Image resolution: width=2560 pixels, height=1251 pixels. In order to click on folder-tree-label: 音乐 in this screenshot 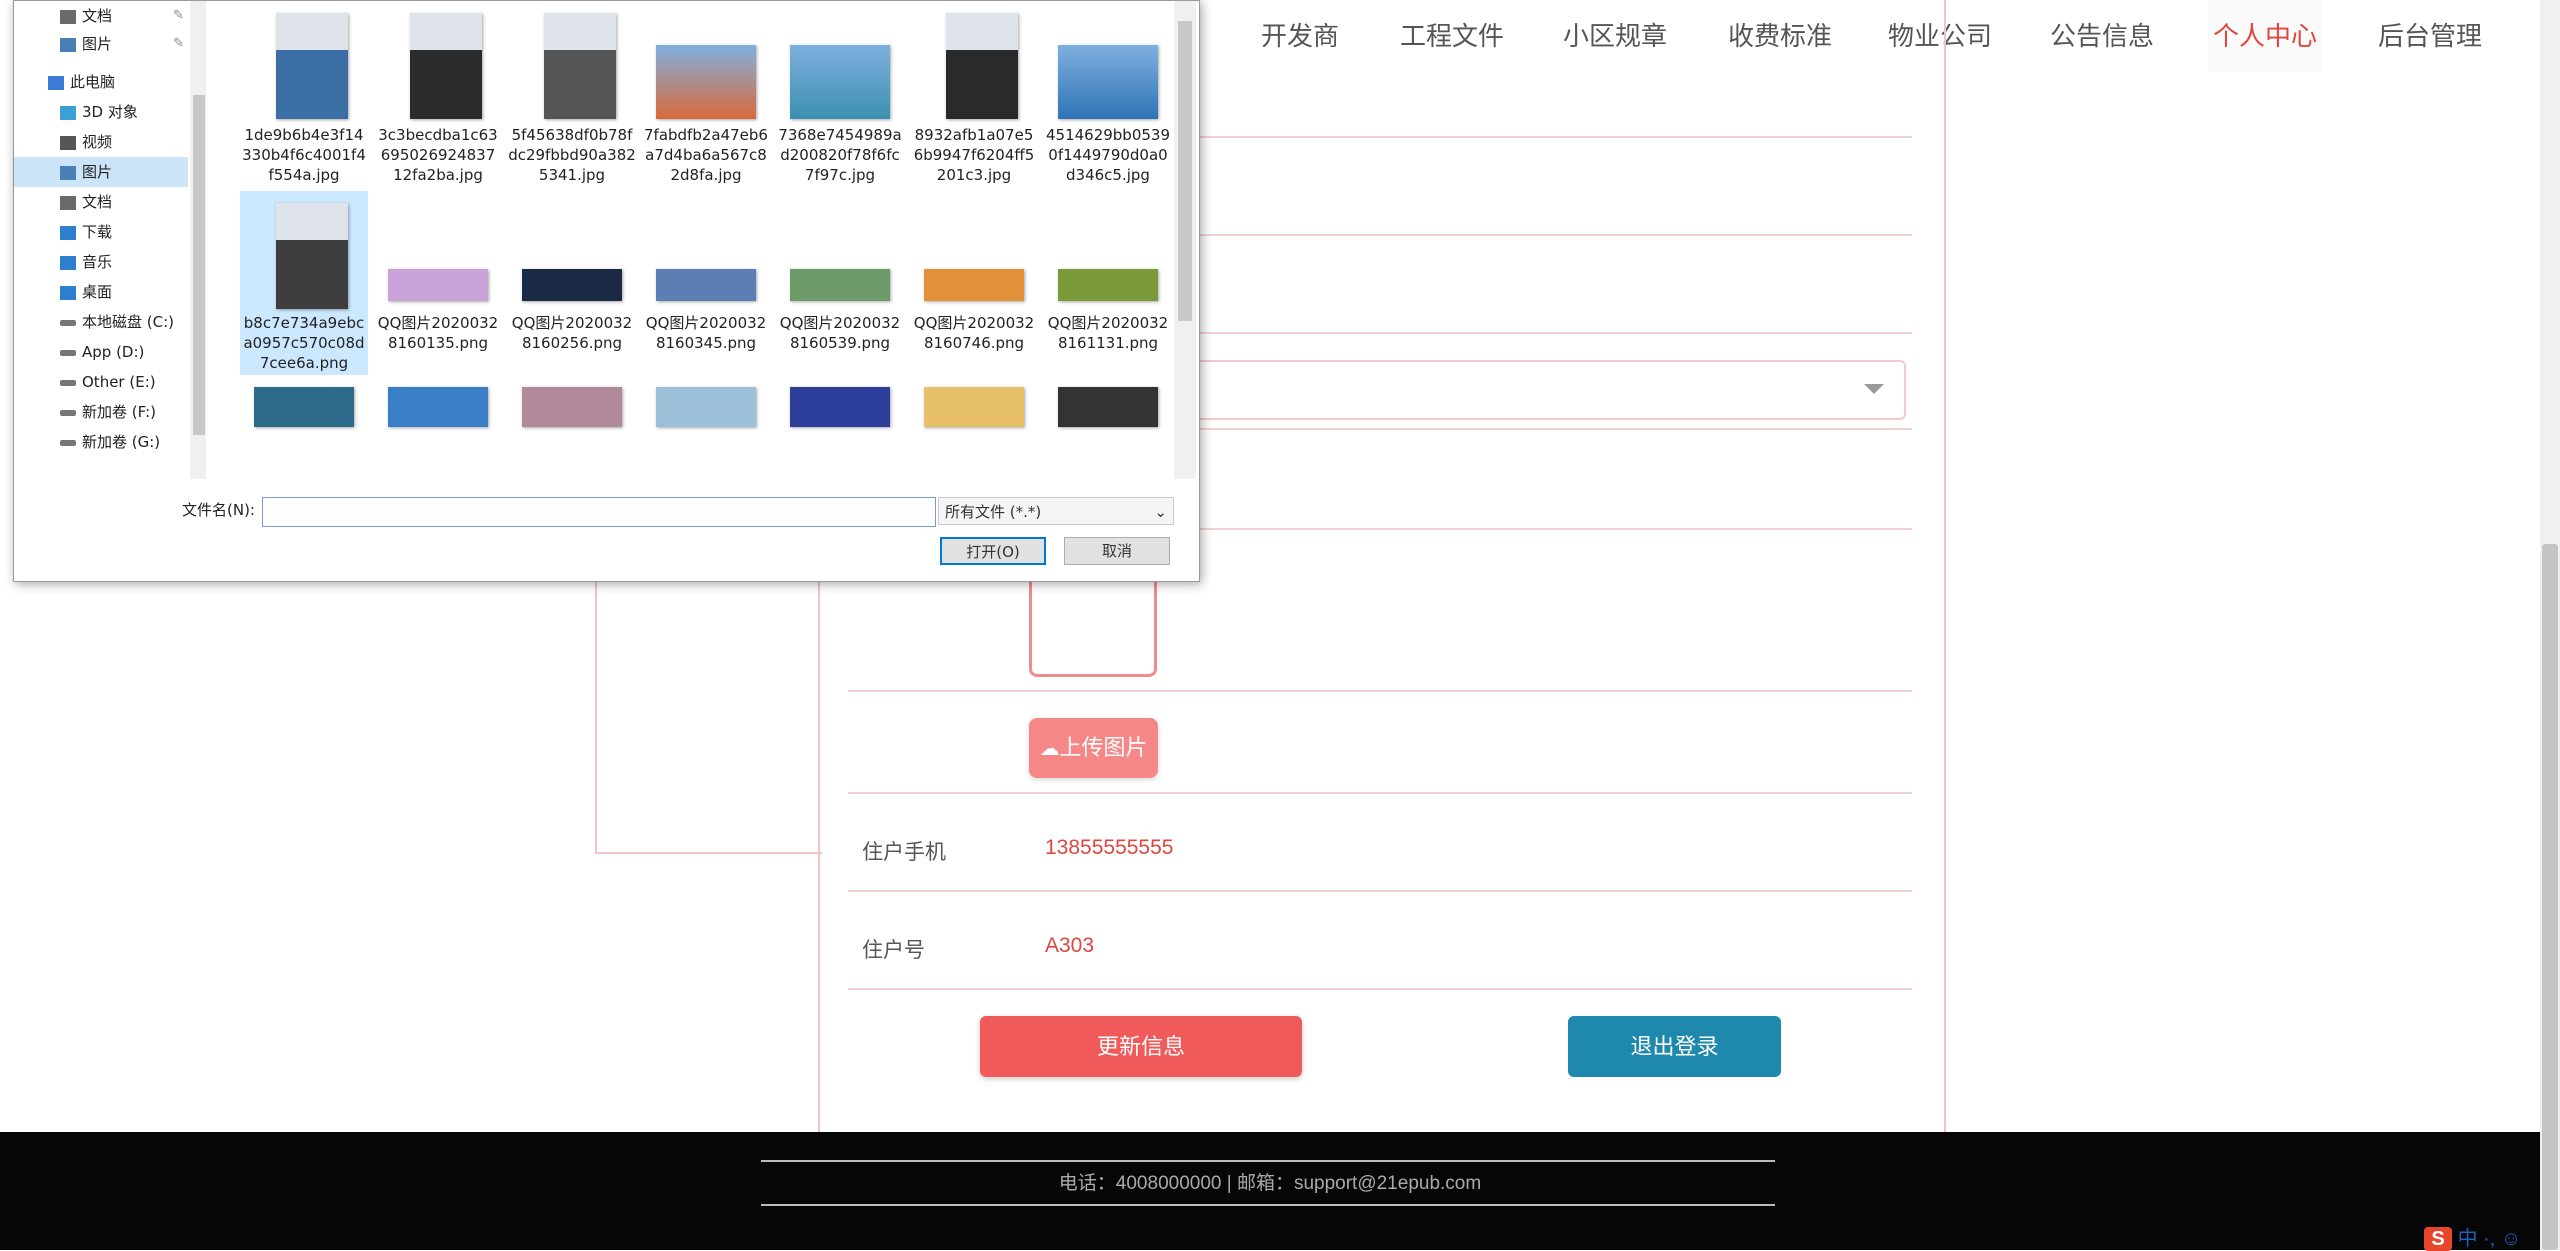, I will do `click(97, 262)`.